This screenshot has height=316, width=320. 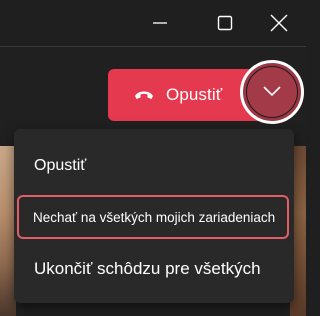 What do you see at coordinates (279, 23) in the screenshot?
I see `close-icon` at bounding box center [279, 23].